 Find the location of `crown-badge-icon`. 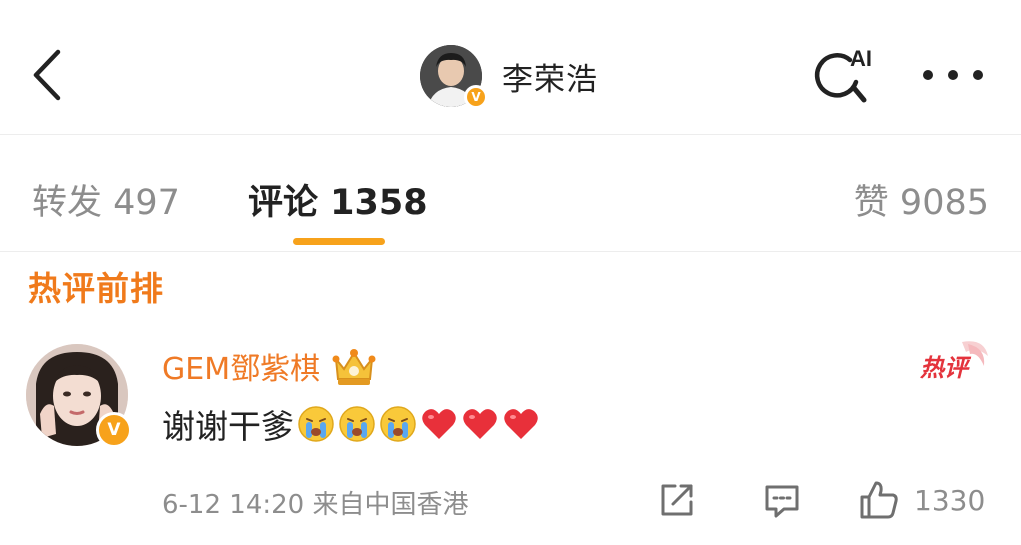

crown-badge-icon is located at coordinates (354, 367).